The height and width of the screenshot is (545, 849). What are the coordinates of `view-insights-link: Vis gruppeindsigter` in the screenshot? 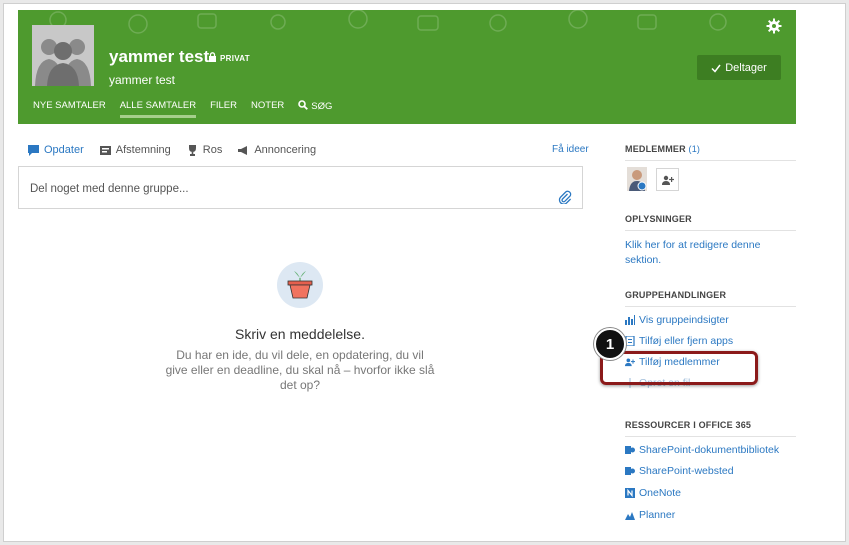 It's located at (677, 320).